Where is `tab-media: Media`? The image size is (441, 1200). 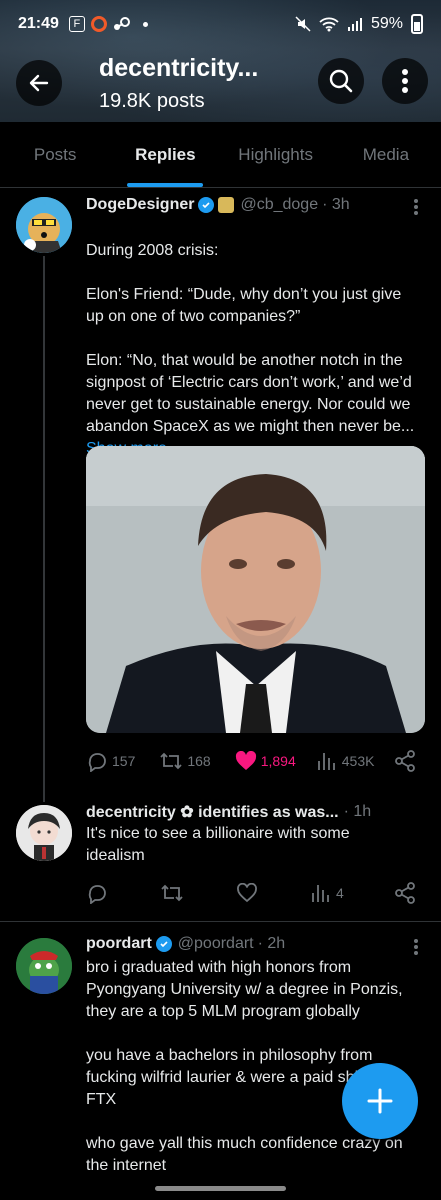 tab-media: Media is located at coordinates (386, 154).